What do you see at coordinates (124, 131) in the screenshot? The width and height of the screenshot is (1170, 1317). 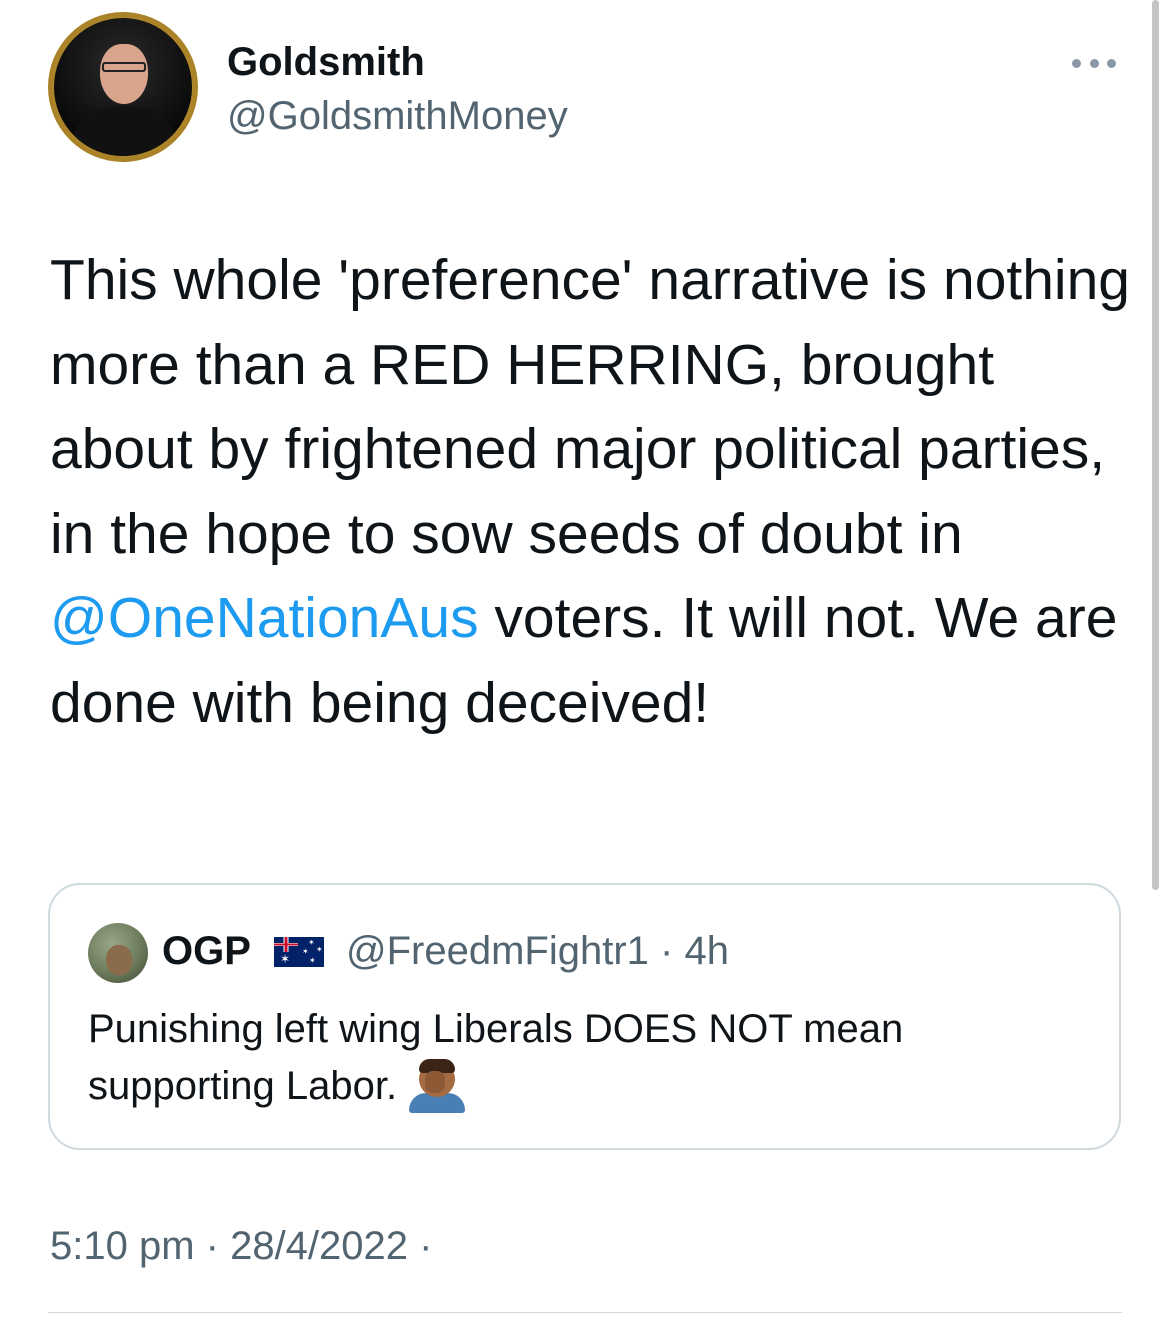 I see `avatar-body` at bounding box center [124, 131].